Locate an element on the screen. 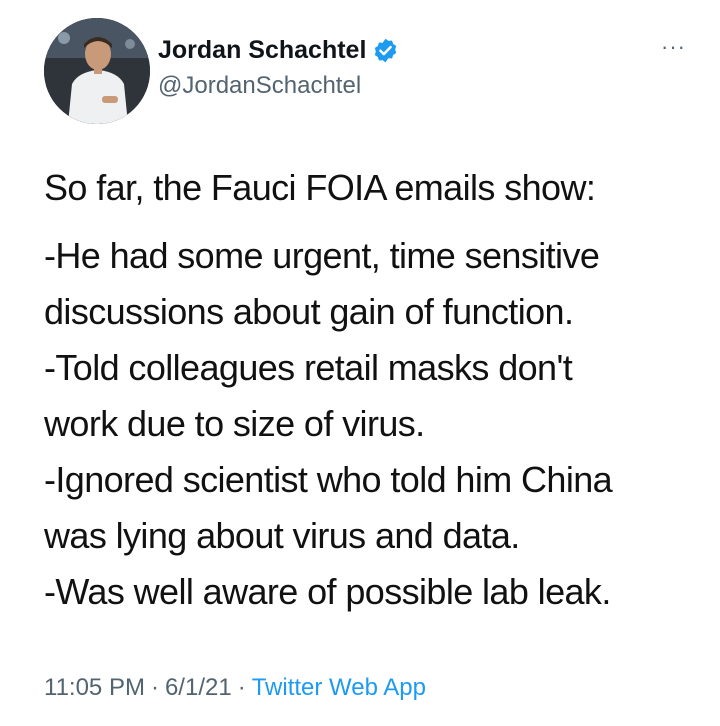 This screenshot has height=726, width=720. user-handle: @JordanSchachtel is located at coordinates (259, 86).